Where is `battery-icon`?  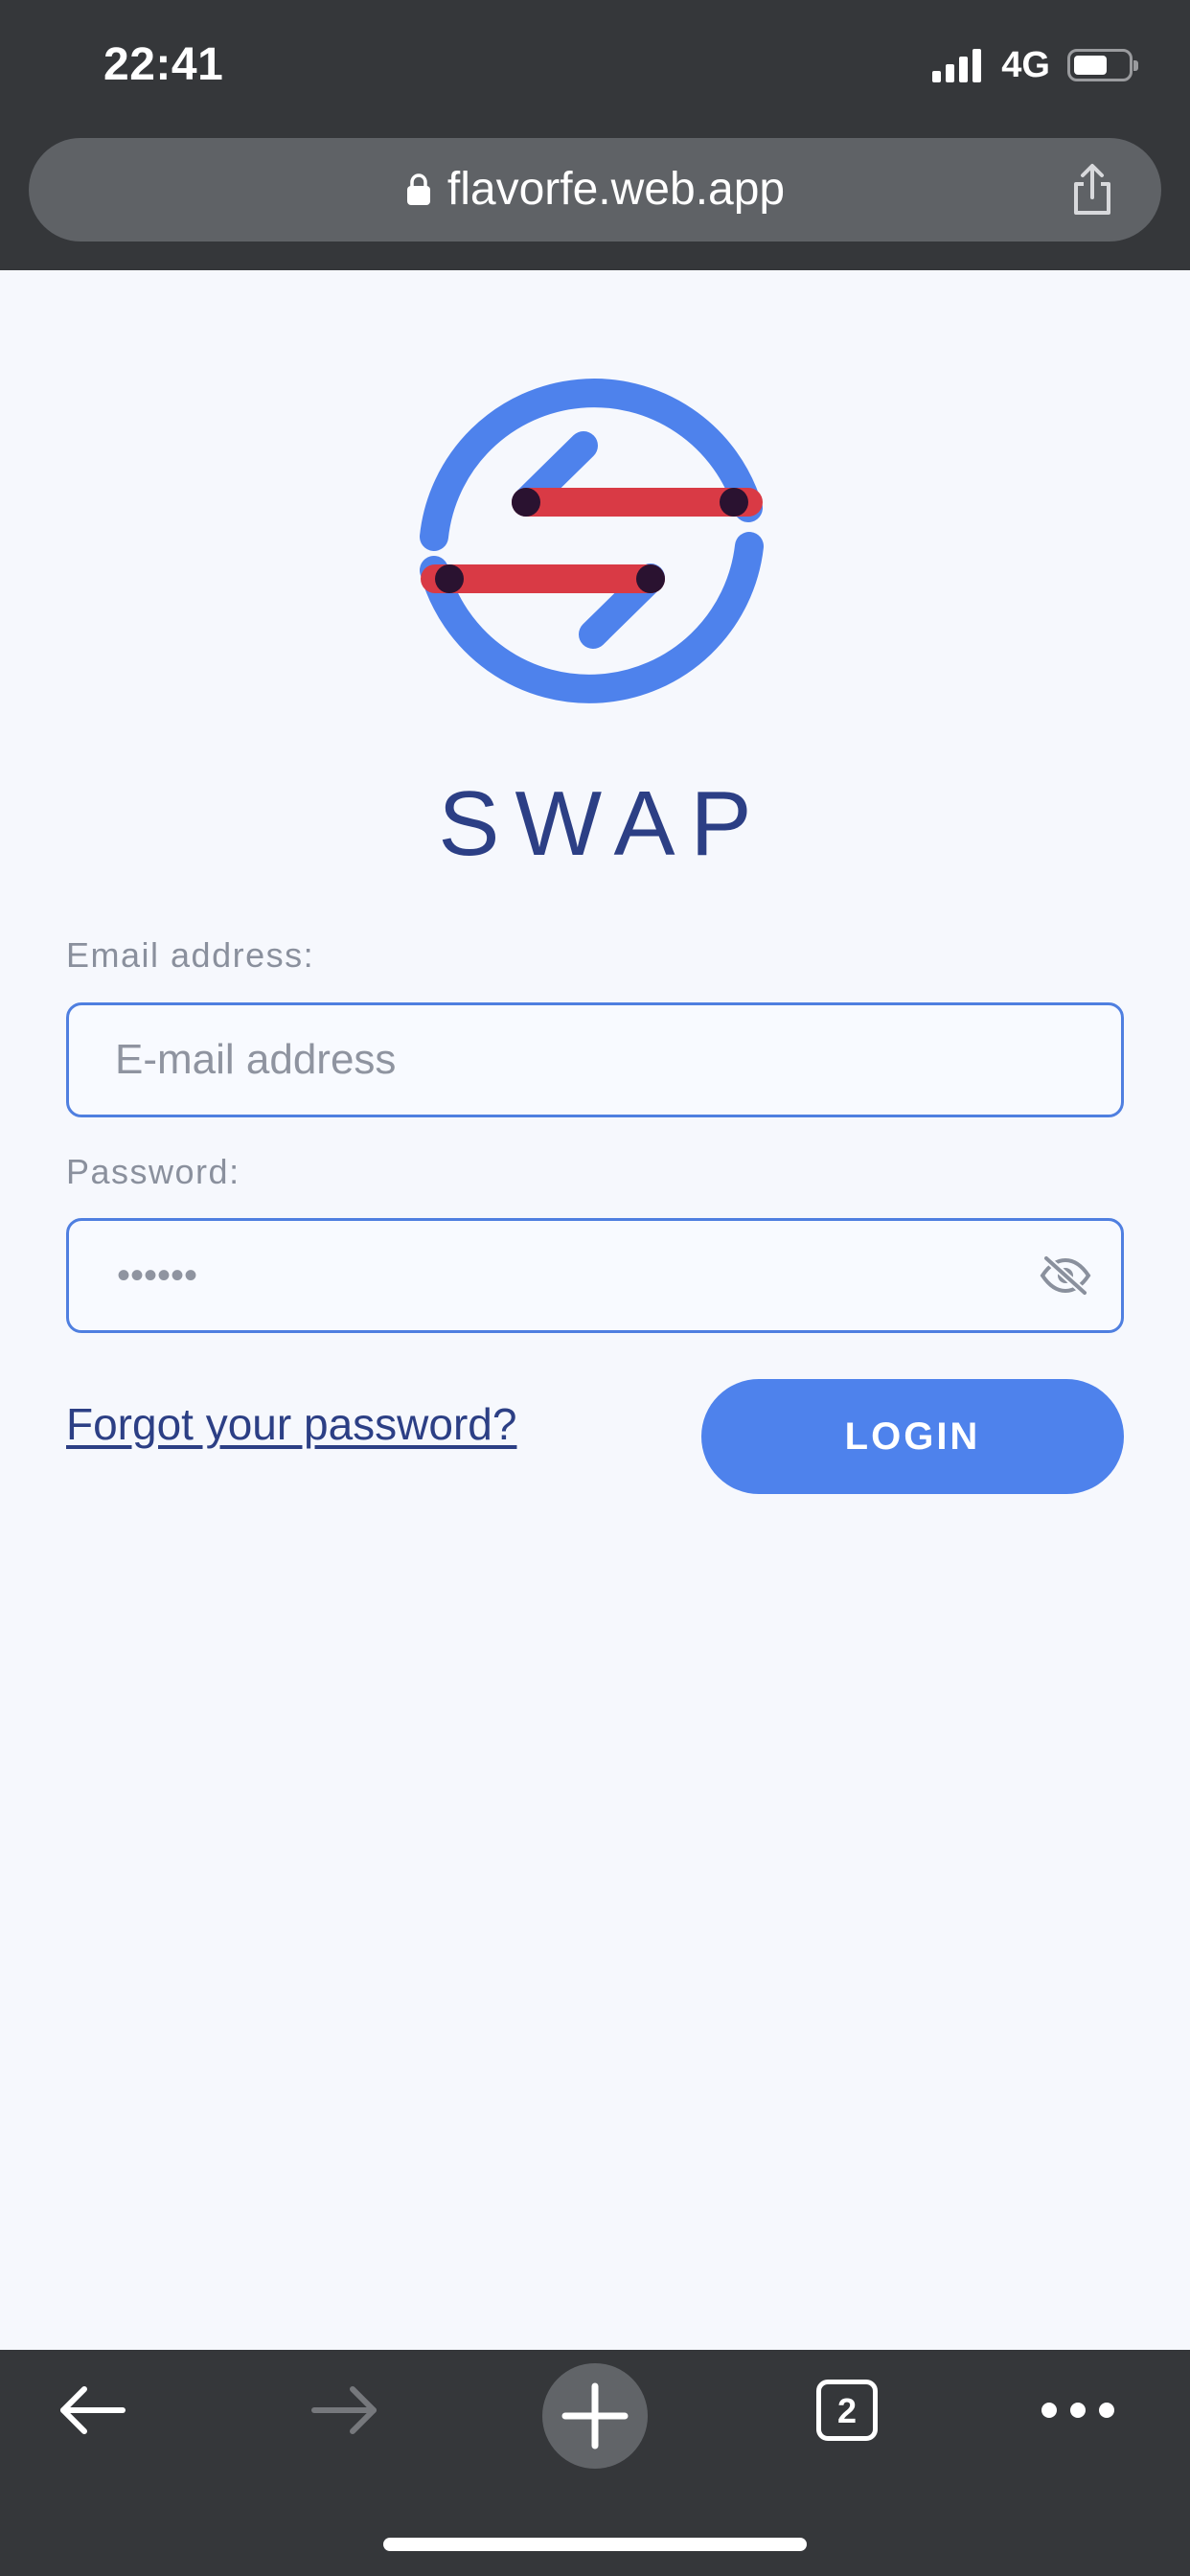
battery-icon is located at coordinates (1102, 65).